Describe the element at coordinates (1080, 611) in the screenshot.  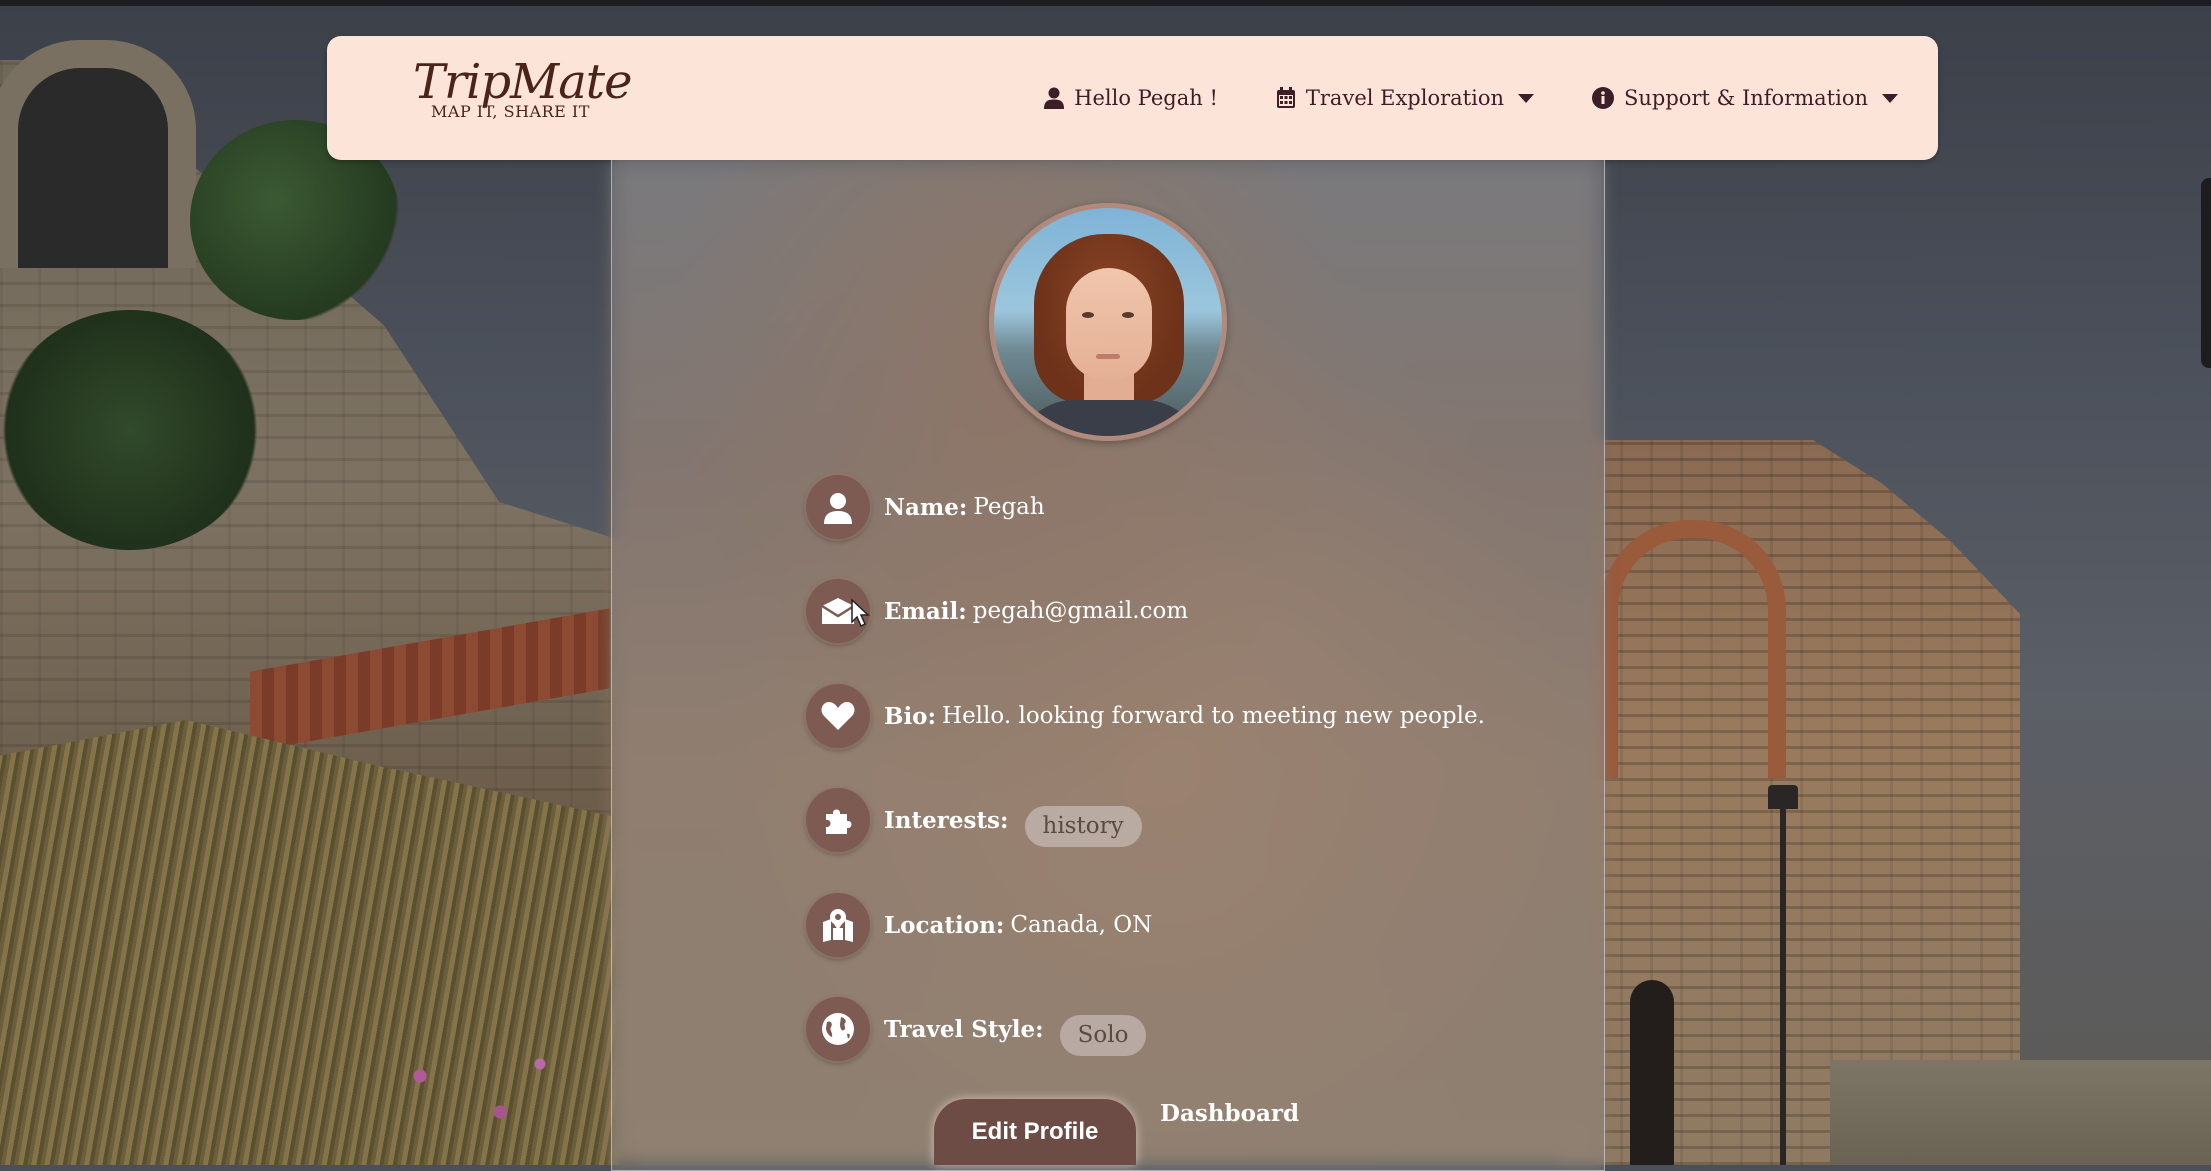
I see `email-value: pegah@gmail.com` at that location.